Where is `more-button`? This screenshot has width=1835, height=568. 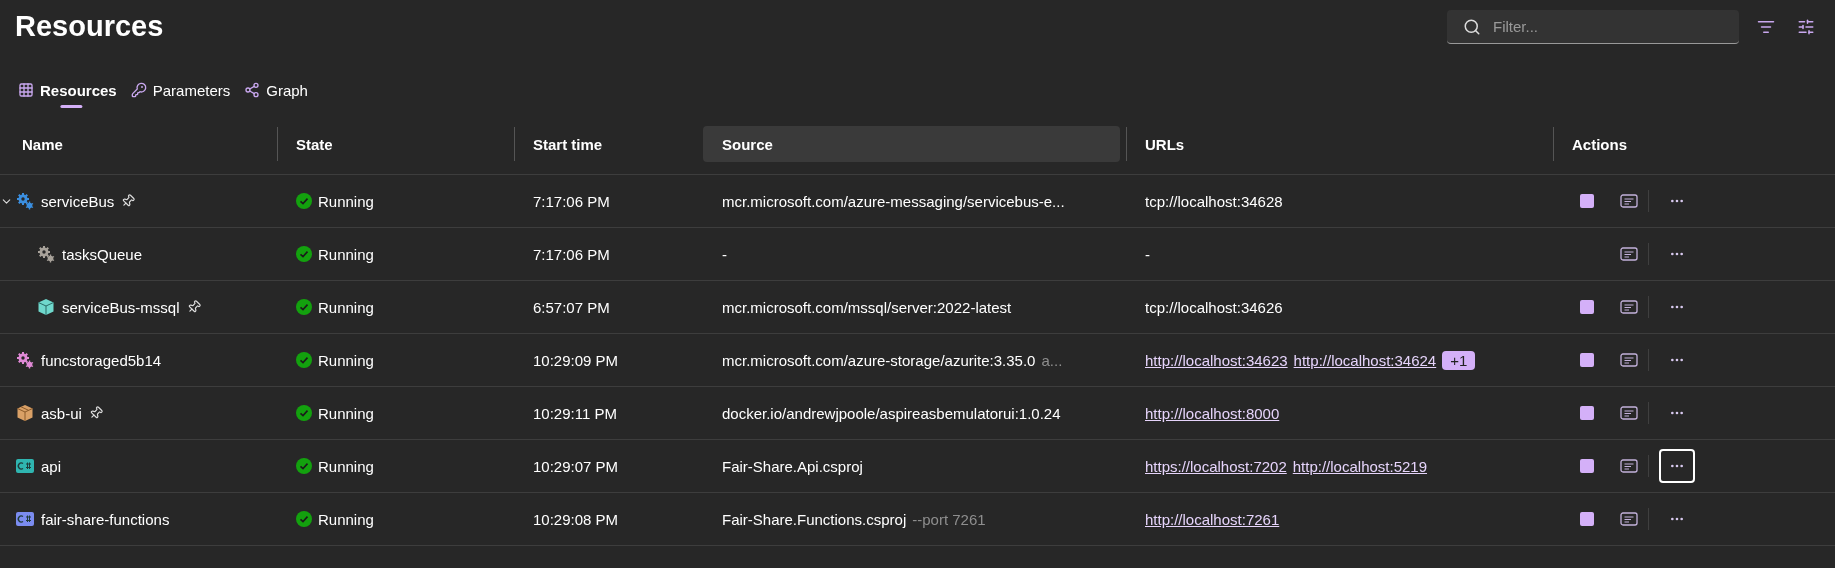
more-button is located at coordinates (1677, 466).